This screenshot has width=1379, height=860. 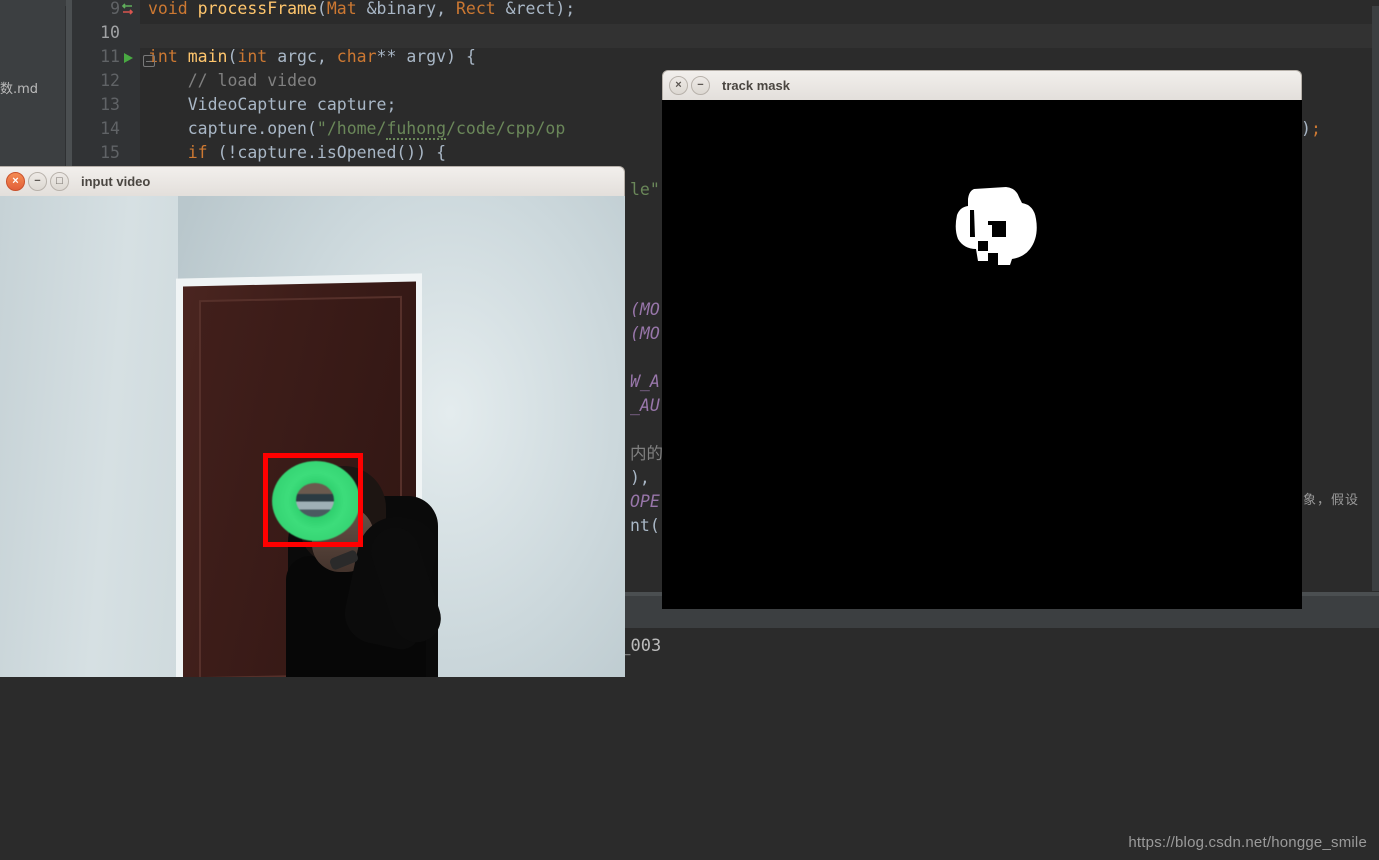 What do you see at coordinates (149, 61) in the screenshot?
I see `code-fold-icon` at bounding box center [149, 61].